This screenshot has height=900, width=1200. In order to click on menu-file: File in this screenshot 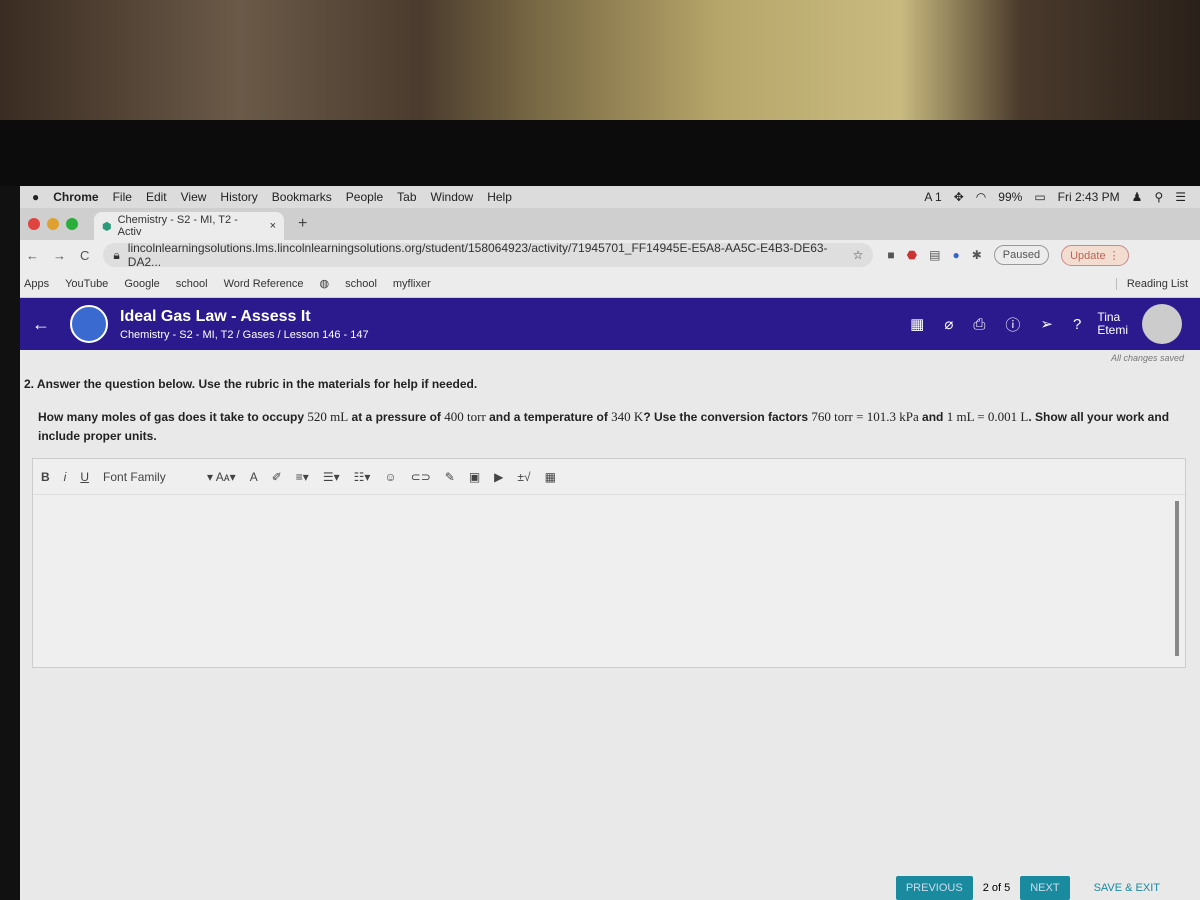, I will do `click(122, 197)`.